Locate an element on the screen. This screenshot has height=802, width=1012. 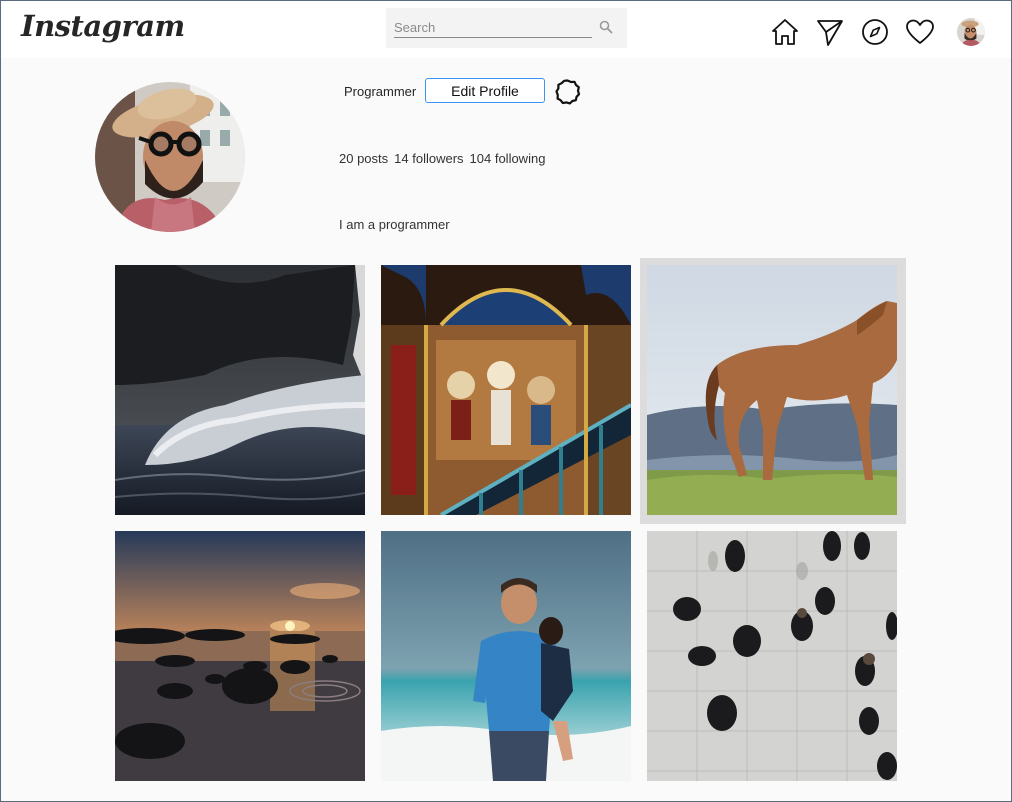
edit-profile-button: Edit Profile is located at coordinates (485, 90).